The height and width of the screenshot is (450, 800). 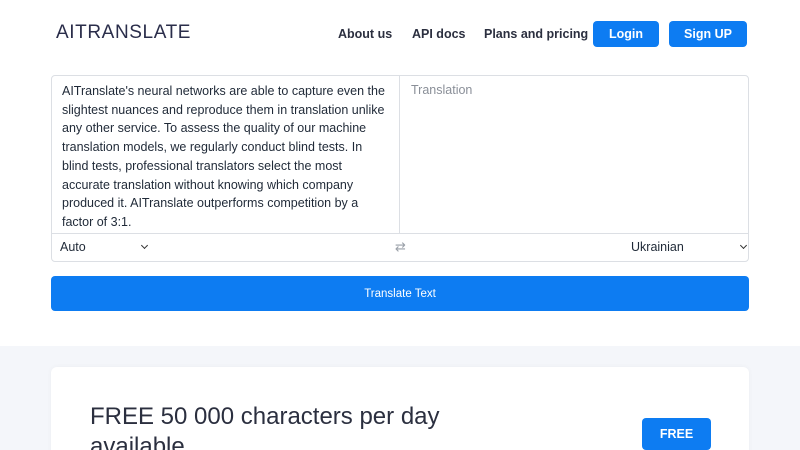 What do you see at coordinates (400, 293) in the screenshot?
I see `translate-text-button: Translate Text` at bounding box center [400, 293].